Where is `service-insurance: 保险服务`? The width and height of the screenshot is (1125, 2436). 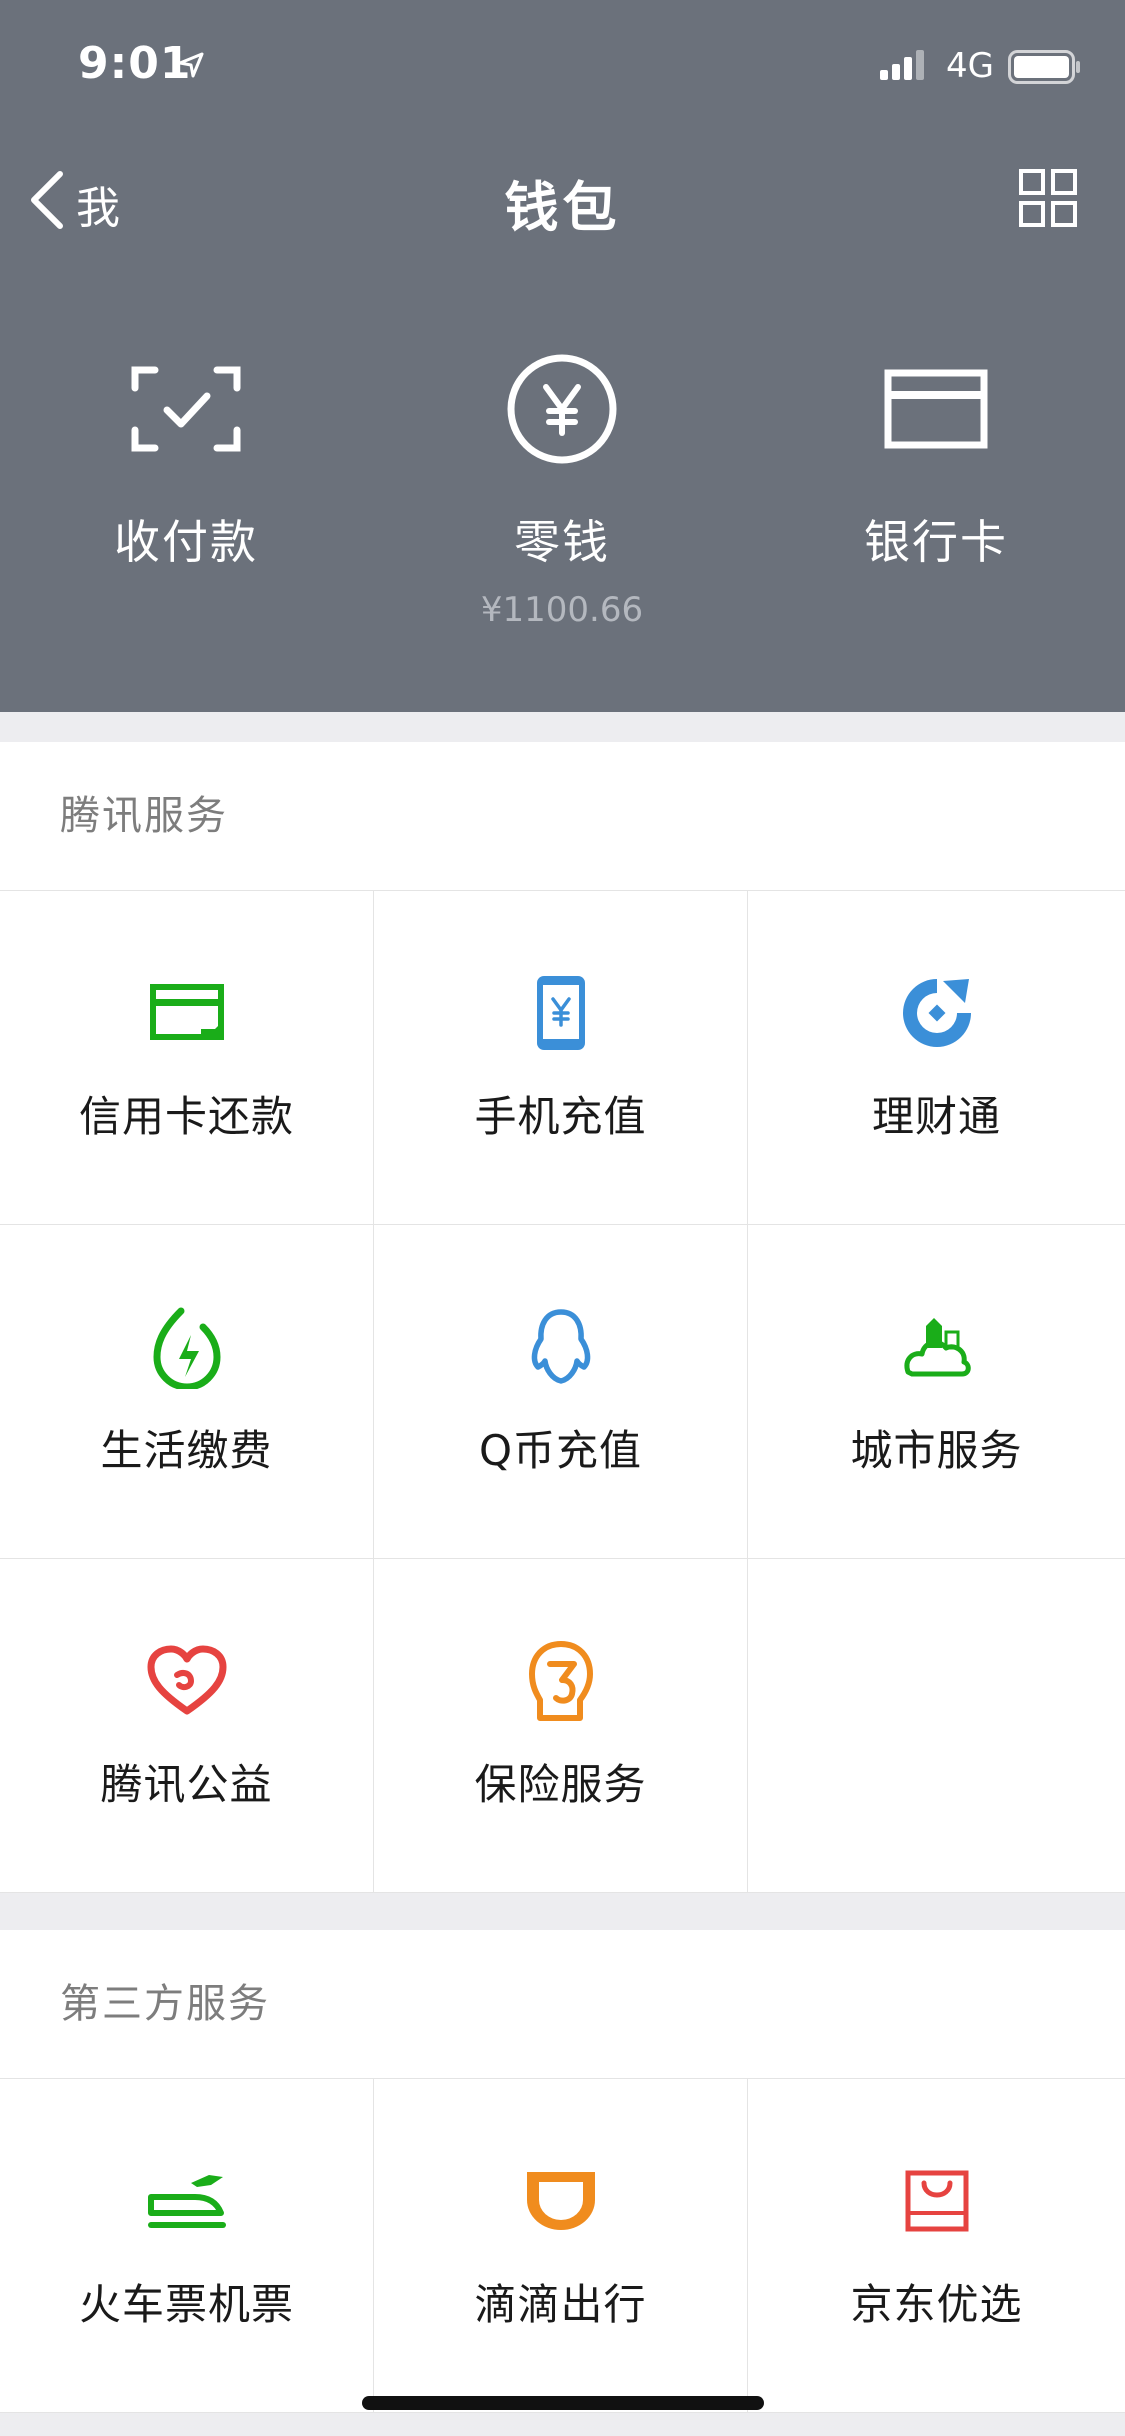
service-insurance: 保险服务 is located at coordinates (561, 1726).